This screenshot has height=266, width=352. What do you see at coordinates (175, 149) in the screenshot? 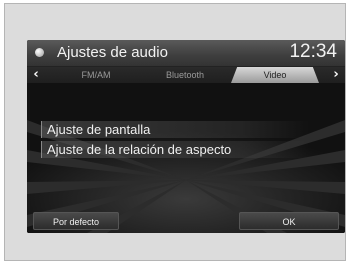
I see `menu-item-aspect-ratio: Ajuste de la relación de aspecto` at bounding box center [175, 149].